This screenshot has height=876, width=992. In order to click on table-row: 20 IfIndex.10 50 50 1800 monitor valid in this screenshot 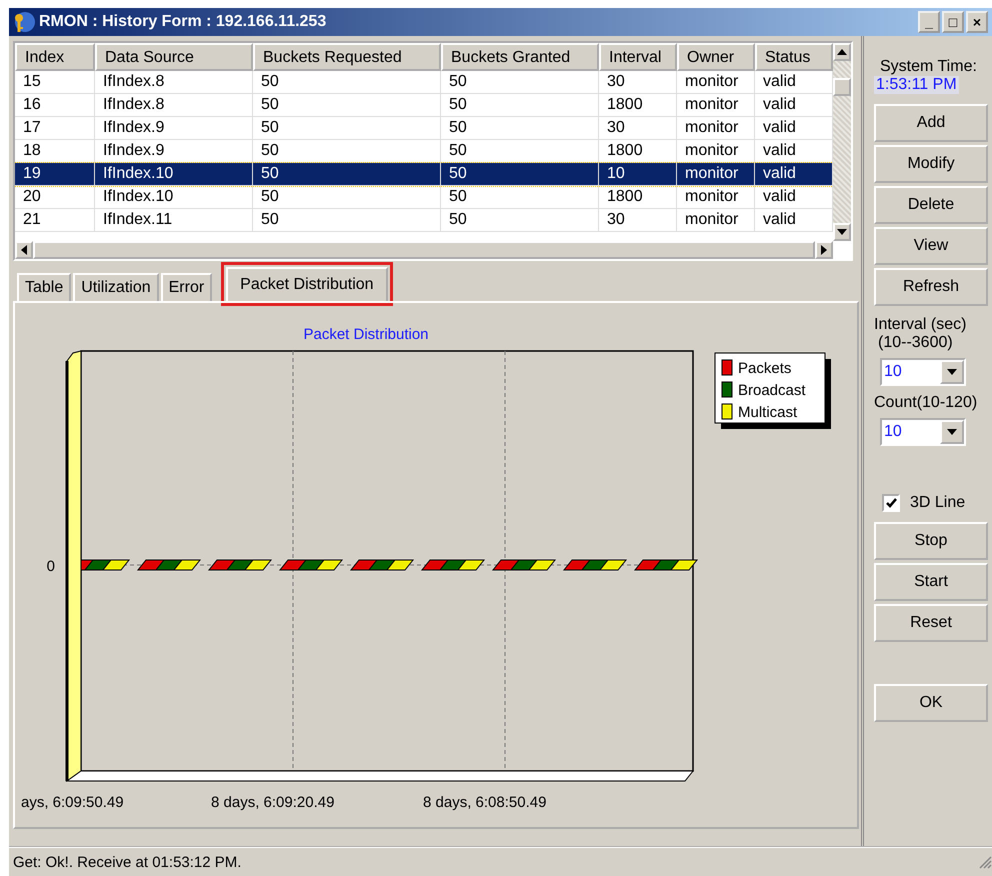, I will do `click(424, 197)`.